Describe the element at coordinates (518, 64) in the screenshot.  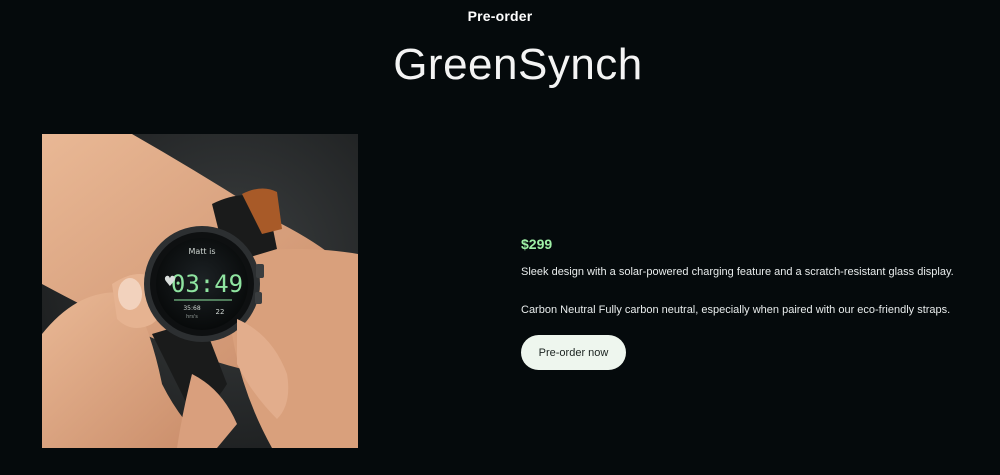
I see `page-title: GreenSynch` at that location.